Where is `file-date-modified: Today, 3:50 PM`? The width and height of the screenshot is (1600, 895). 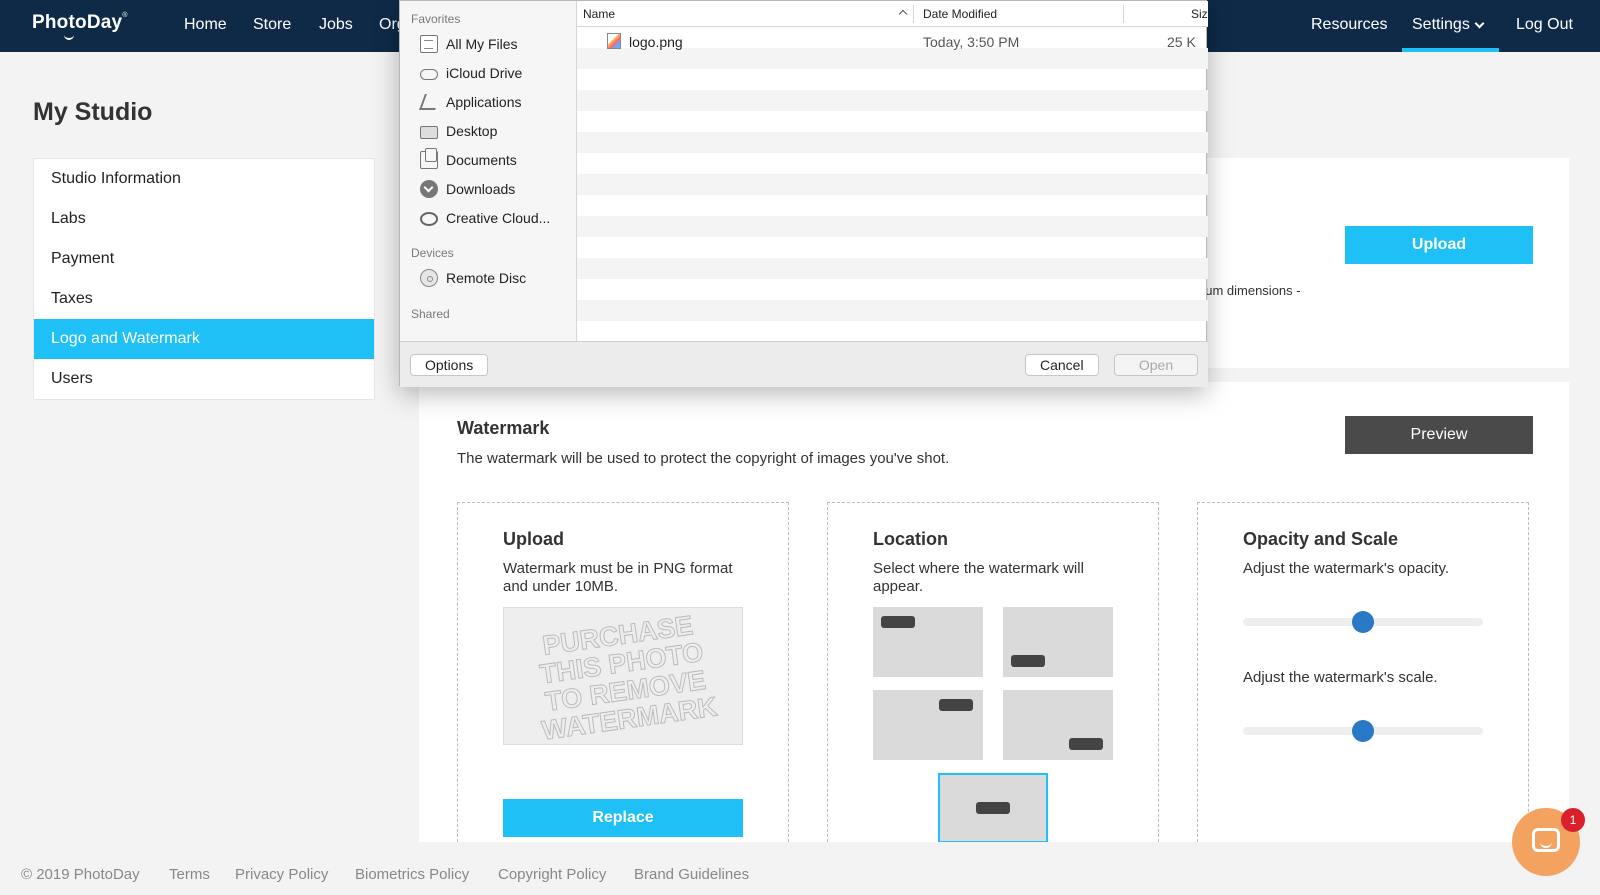 file-date-modified: Today, 3:50 PM is located at coordinates (971, 42).